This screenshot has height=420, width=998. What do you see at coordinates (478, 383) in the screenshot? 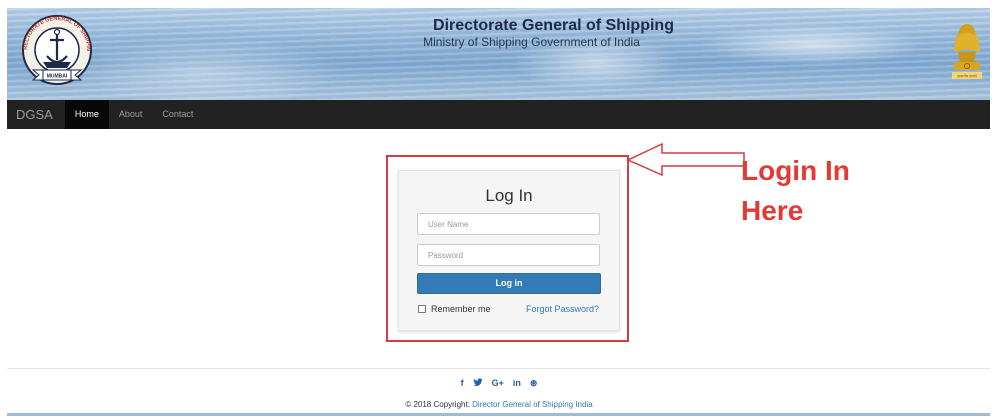
I see `twitter-icon` at bounding box center [478, 383].